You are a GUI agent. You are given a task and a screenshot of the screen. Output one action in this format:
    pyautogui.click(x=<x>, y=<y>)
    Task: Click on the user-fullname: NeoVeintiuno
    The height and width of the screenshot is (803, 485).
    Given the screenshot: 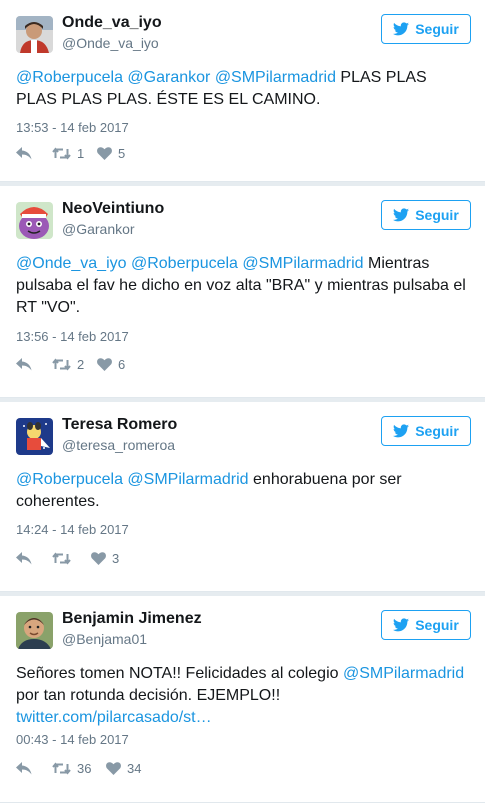 What is the action you would take?
    pyautogui.click(x=113, y=209)
    